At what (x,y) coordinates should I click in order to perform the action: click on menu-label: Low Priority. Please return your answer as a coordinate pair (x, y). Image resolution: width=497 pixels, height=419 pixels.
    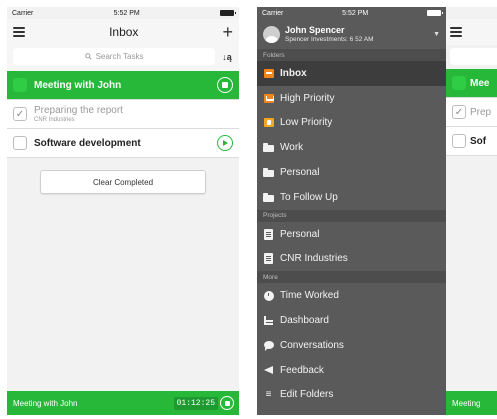
    Looking at the image, I should click on (306, 123).